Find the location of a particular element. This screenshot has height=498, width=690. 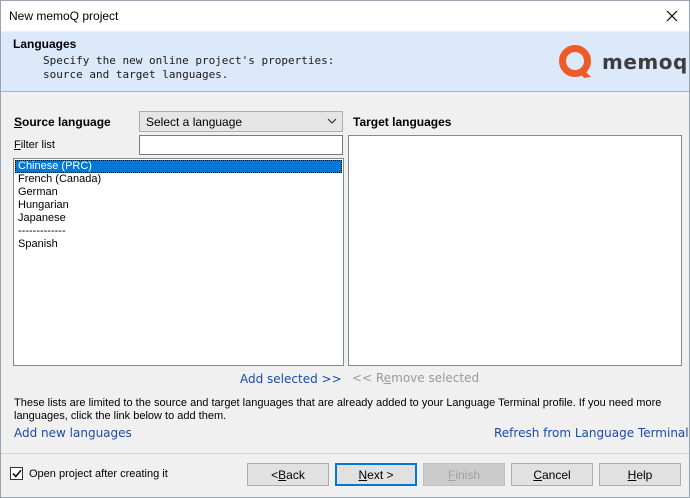

header-divider is located at coordinates (345, 91).